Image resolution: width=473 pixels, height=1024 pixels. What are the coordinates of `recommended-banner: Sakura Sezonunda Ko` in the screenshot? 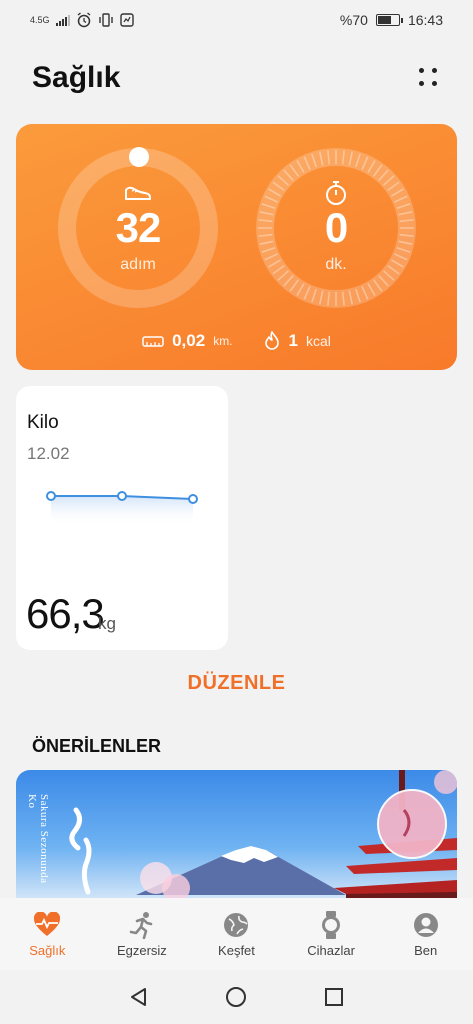 It's located at (236, 835).